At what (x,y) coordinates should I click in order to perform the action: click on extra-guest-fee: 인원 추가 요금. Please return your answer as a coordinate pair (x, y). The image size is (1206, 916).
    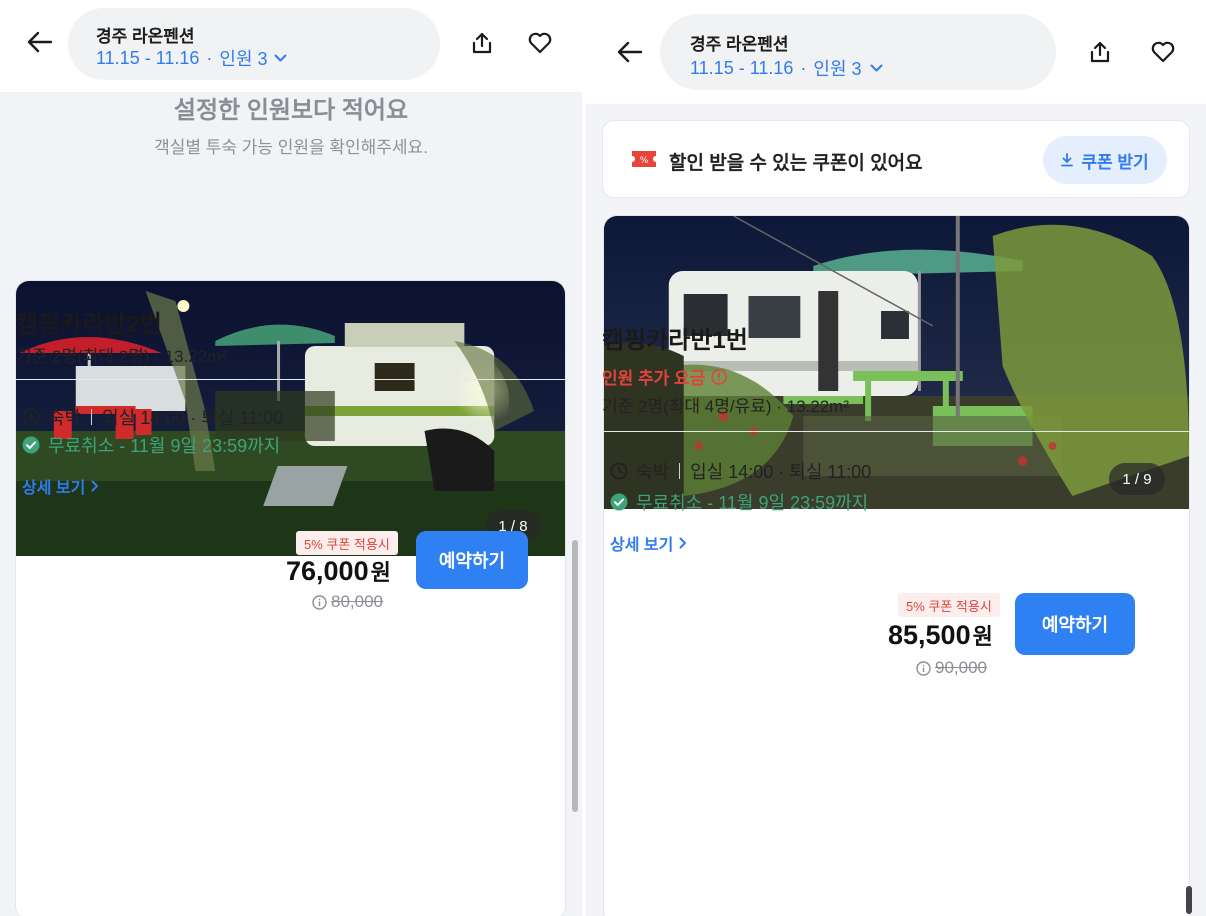
    Looking at the image, I should click on (665, 376).